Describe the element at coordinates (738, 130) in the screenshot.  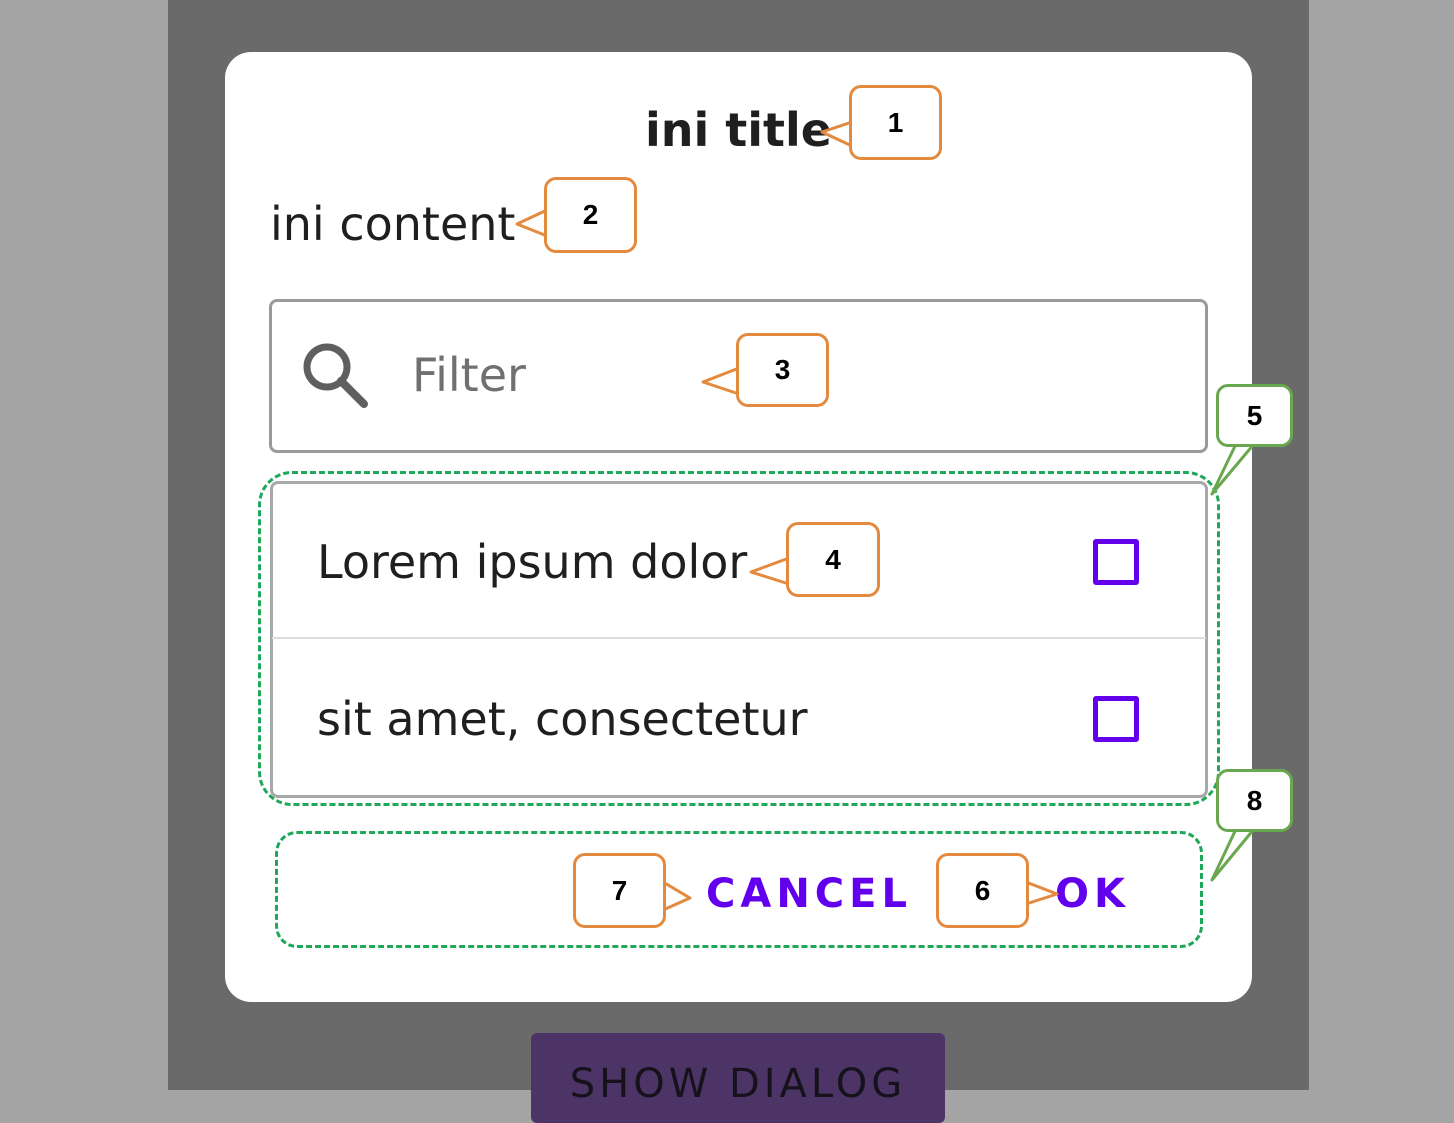
I see `dialog-title: ini title` at that location.